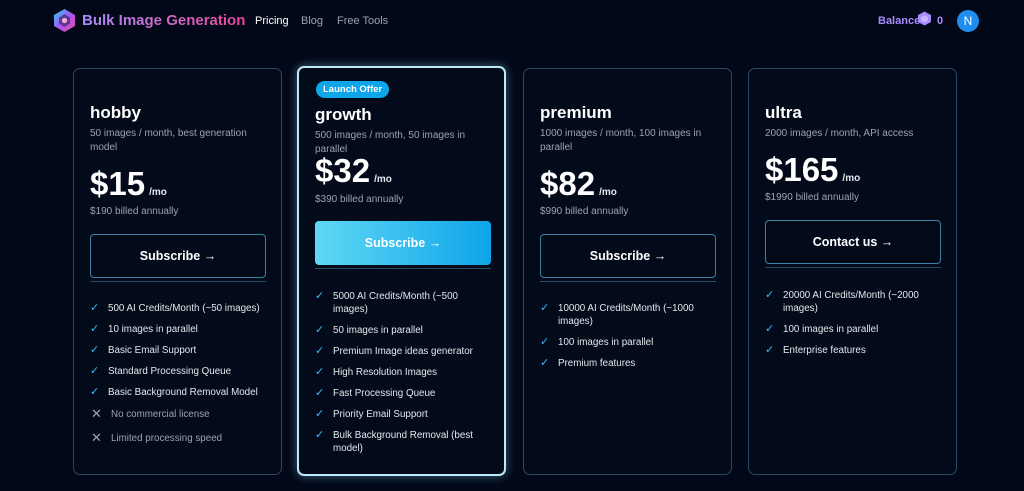 The image size is (1024, 491). I want to click on plan-name: ultra, so click(783, 112).